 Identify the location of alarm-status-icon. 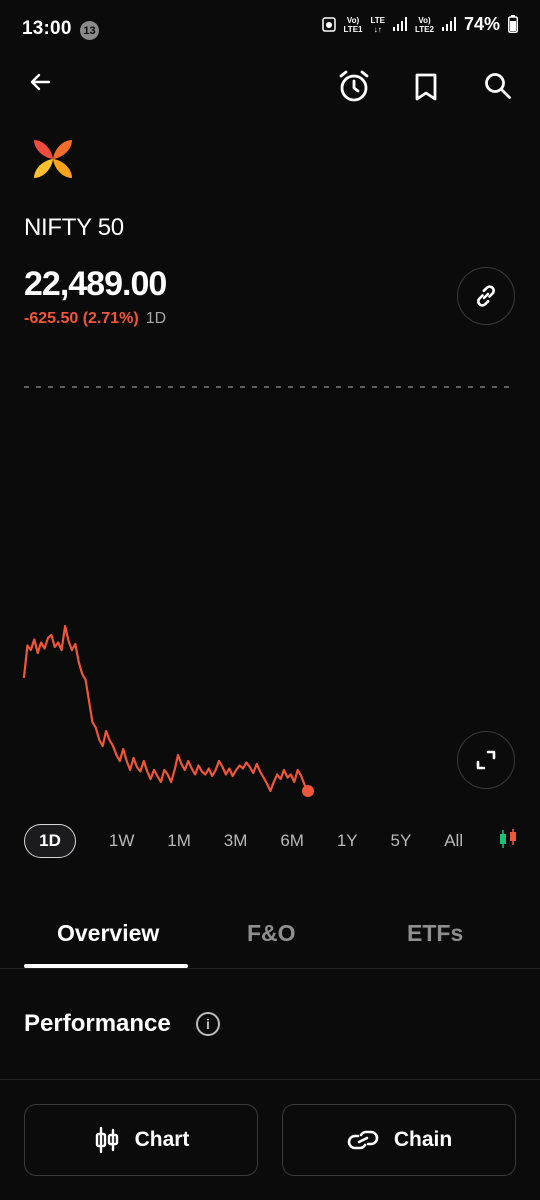
(328, 25).